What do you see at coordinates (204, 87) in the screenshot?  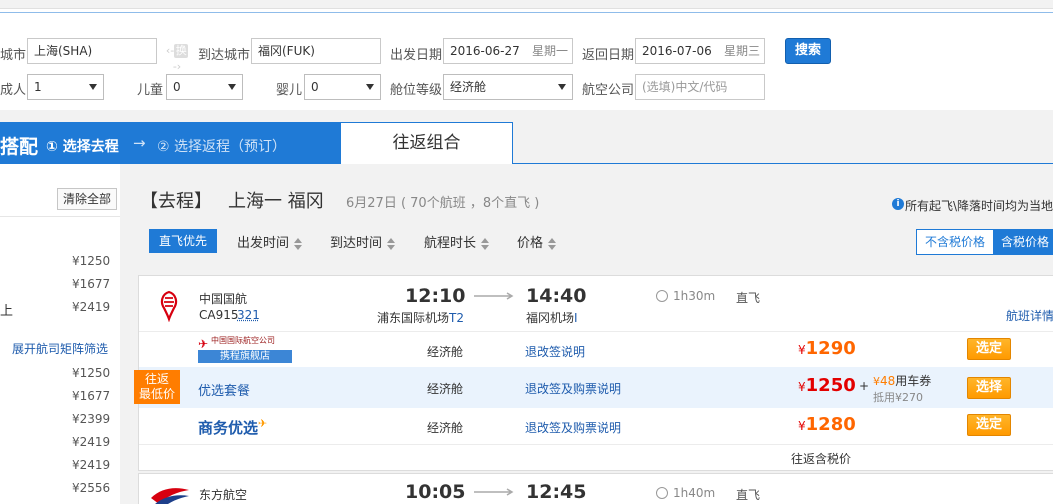 I see `child-select: 0` at bounding box center [204, 87].